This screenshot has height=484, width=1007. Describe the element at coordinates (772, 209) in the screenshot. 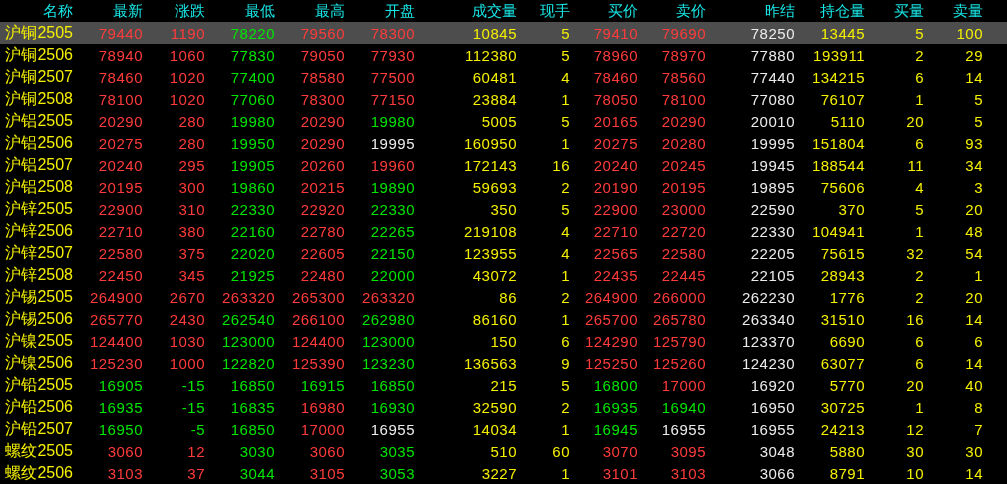

I see `table-cell: 22590` at that location.